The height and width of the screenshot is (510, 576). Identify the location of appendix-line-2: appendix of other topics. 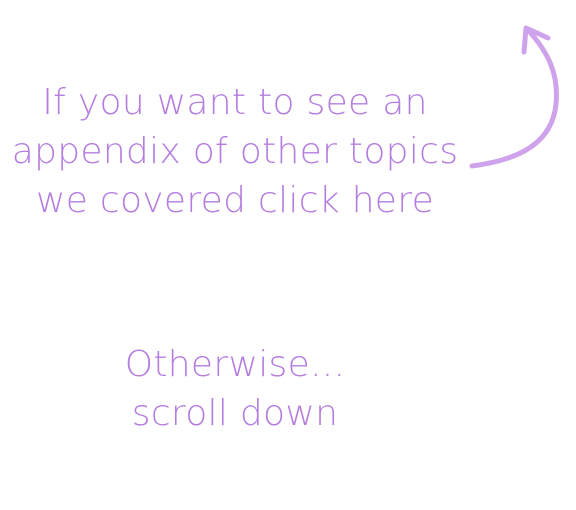
(235, 151).